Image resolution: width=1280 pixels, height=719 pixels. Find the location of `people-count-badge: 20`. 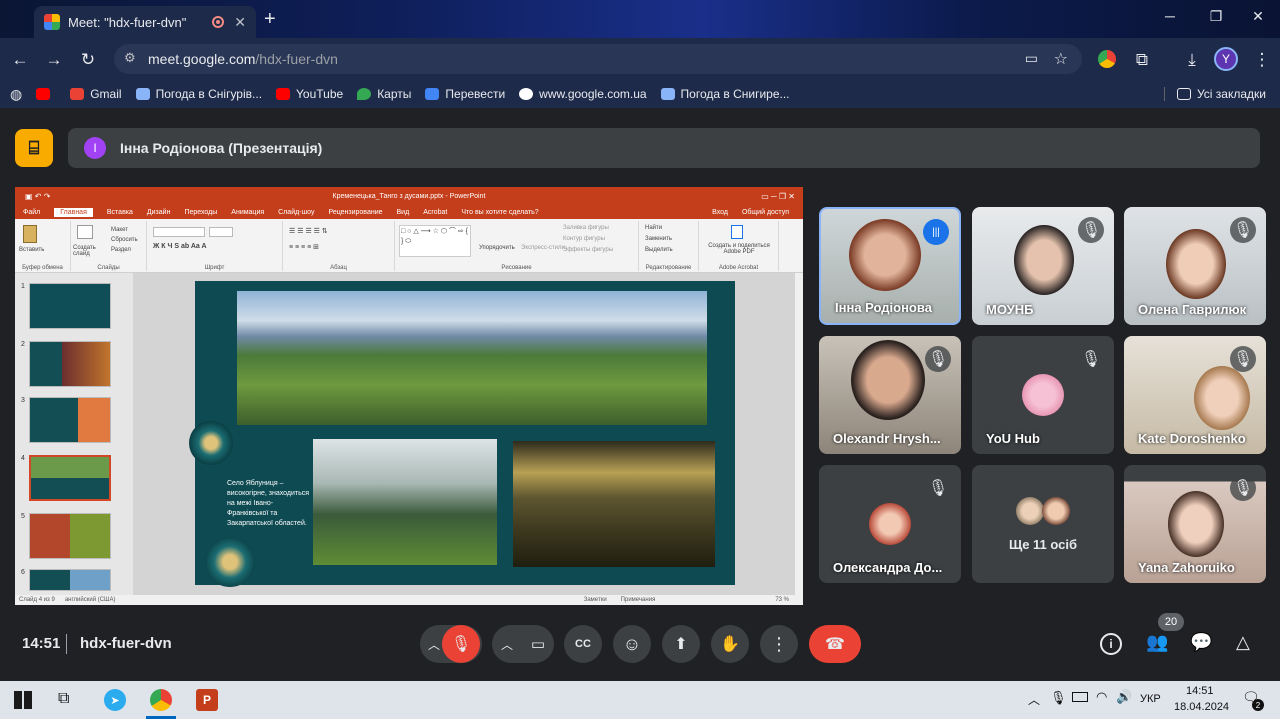

people-count-badge: 20 is located at coordinates (1171, 622).